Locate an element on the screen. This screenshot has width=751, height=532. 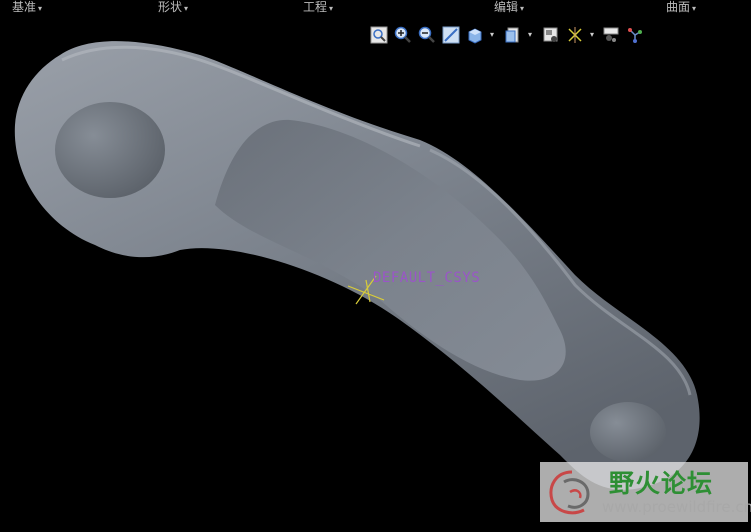
menu-editing: 编辑 ▾ is located at coordinates (509, 8).